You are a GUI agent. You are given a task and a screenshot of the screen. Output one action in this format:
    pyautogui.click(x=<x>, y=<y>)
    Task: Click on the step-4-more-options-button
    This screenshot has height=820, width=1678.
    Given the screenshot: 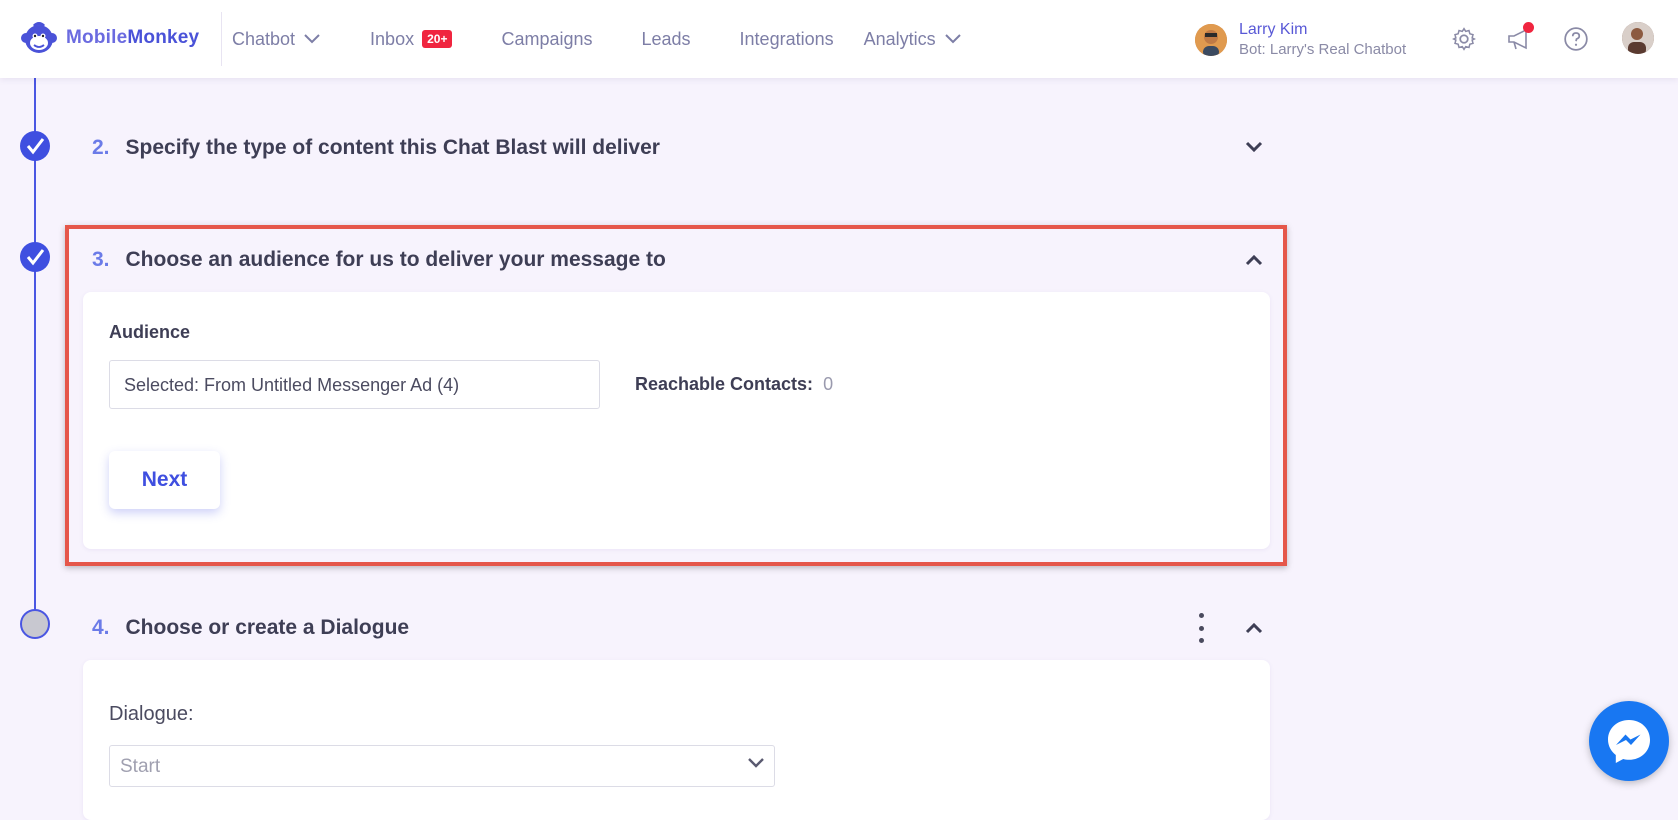 What is the action you would take?
    pyautogui.click(x=1201, y=628)
    